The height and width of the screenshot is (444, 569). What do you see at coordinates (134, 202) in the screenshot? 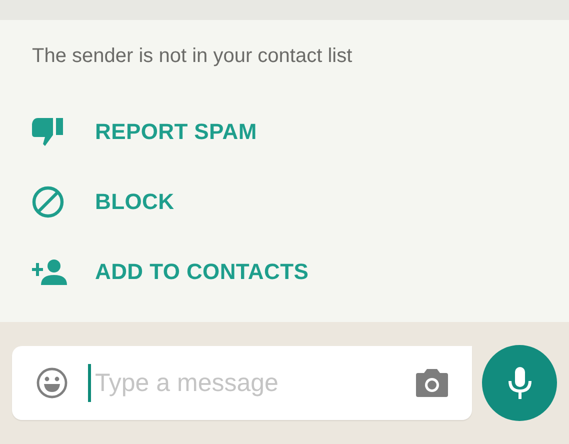
I see `action-link: BLOCK` at bounding box center [134, 202].